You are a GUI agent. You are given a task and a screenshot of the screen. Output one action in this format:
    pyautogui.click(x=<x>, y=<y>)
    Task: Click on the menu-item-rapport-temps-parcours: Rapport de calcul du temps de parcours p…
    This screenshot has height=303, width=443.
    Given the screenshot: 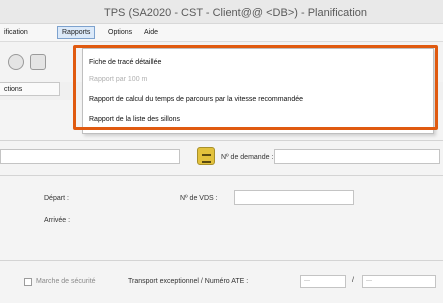 What is the action you would take?
    pyautogui.click(x=196, y=99)
    